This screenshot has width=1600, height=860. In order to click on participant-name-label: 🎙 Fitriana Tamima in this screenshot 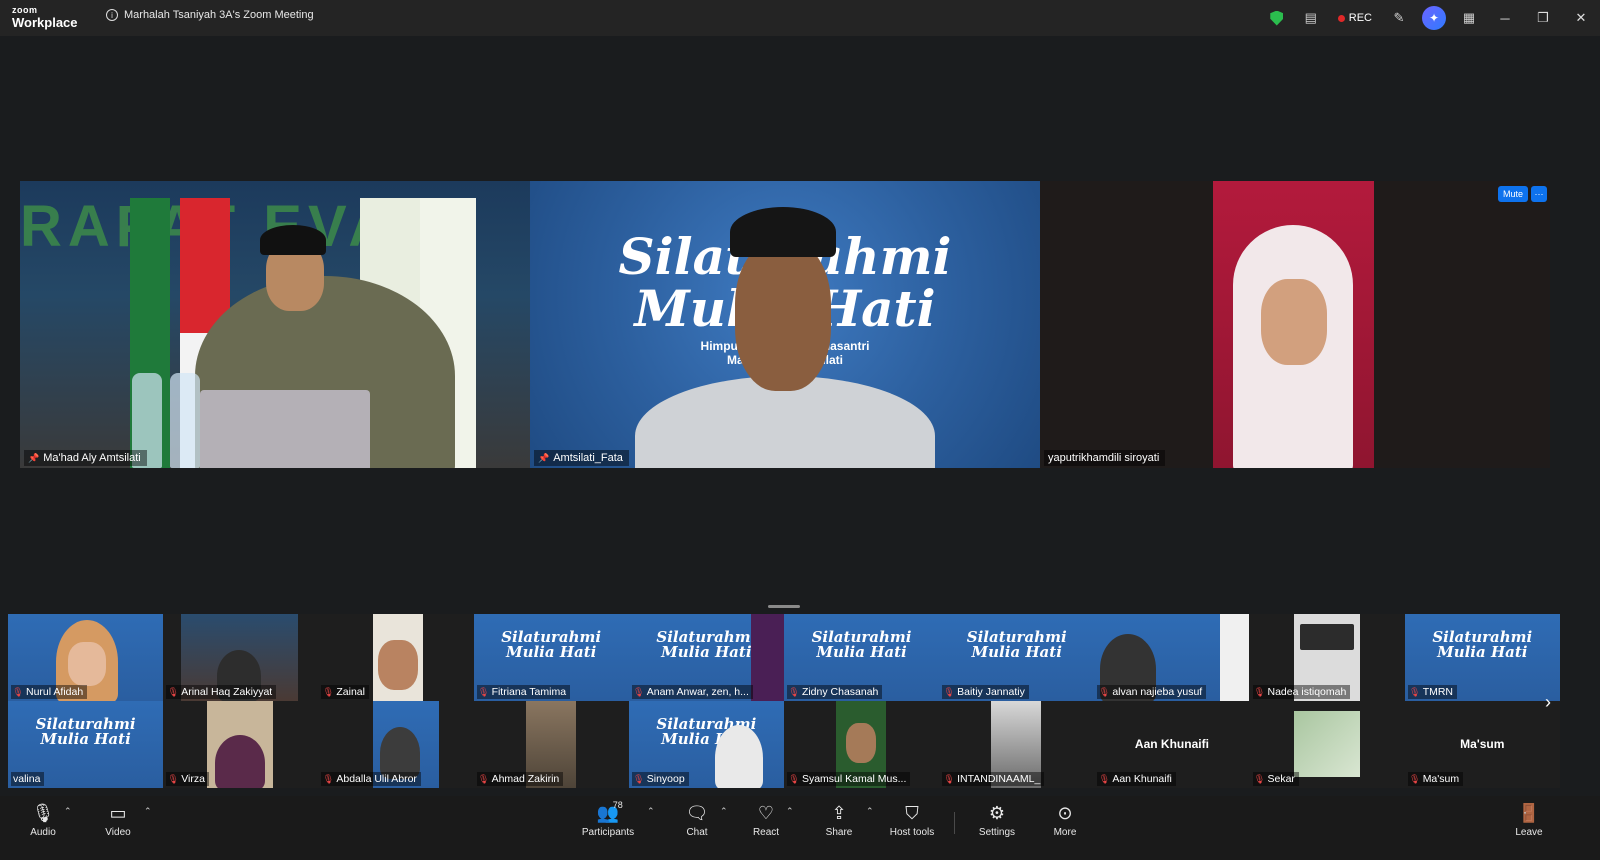, I will do `click(523, 692)`.